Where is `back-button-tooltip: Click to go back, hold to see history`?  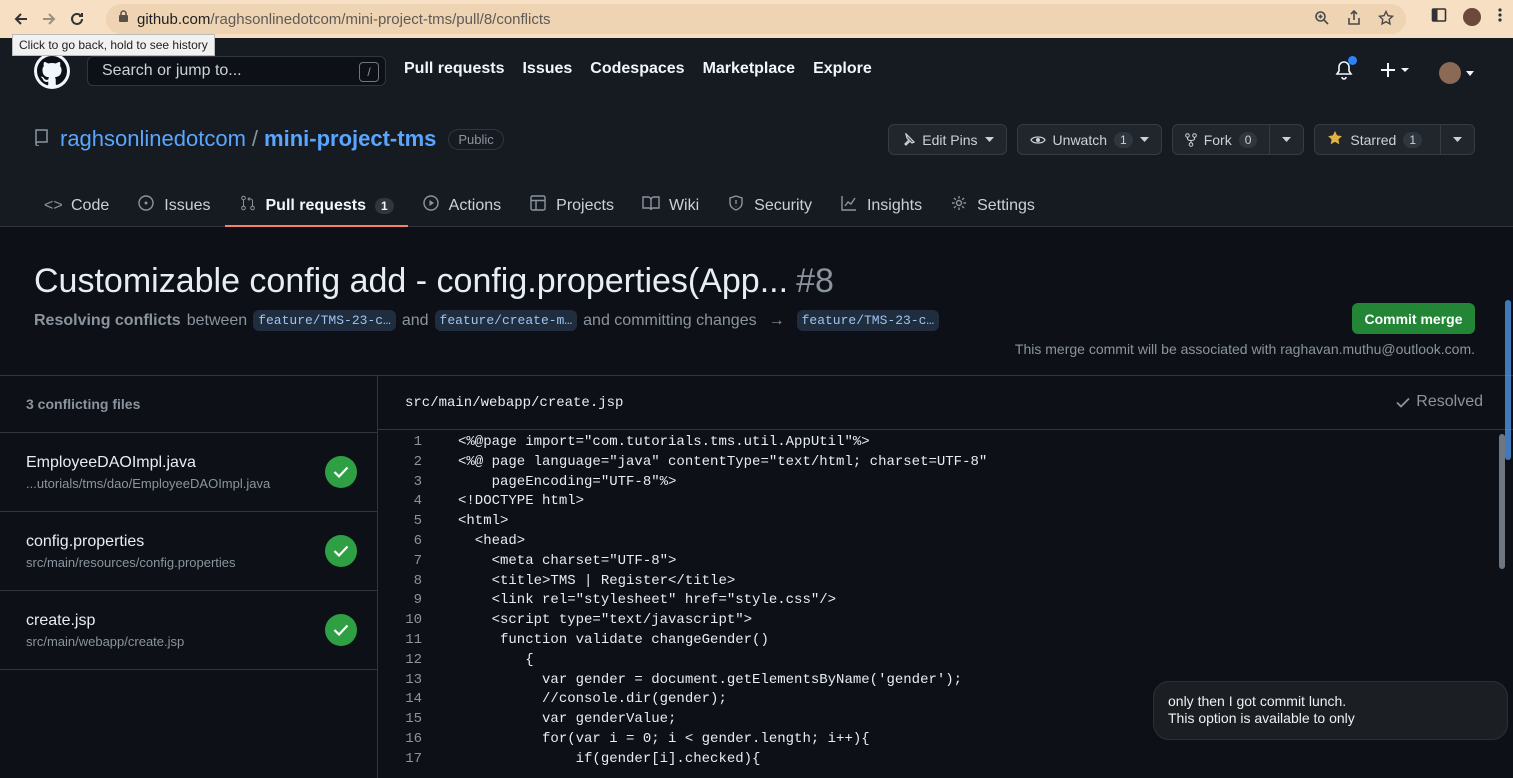
back-button-tooltip: Click to go back, hold to see history is located at coordinates (113, 45).